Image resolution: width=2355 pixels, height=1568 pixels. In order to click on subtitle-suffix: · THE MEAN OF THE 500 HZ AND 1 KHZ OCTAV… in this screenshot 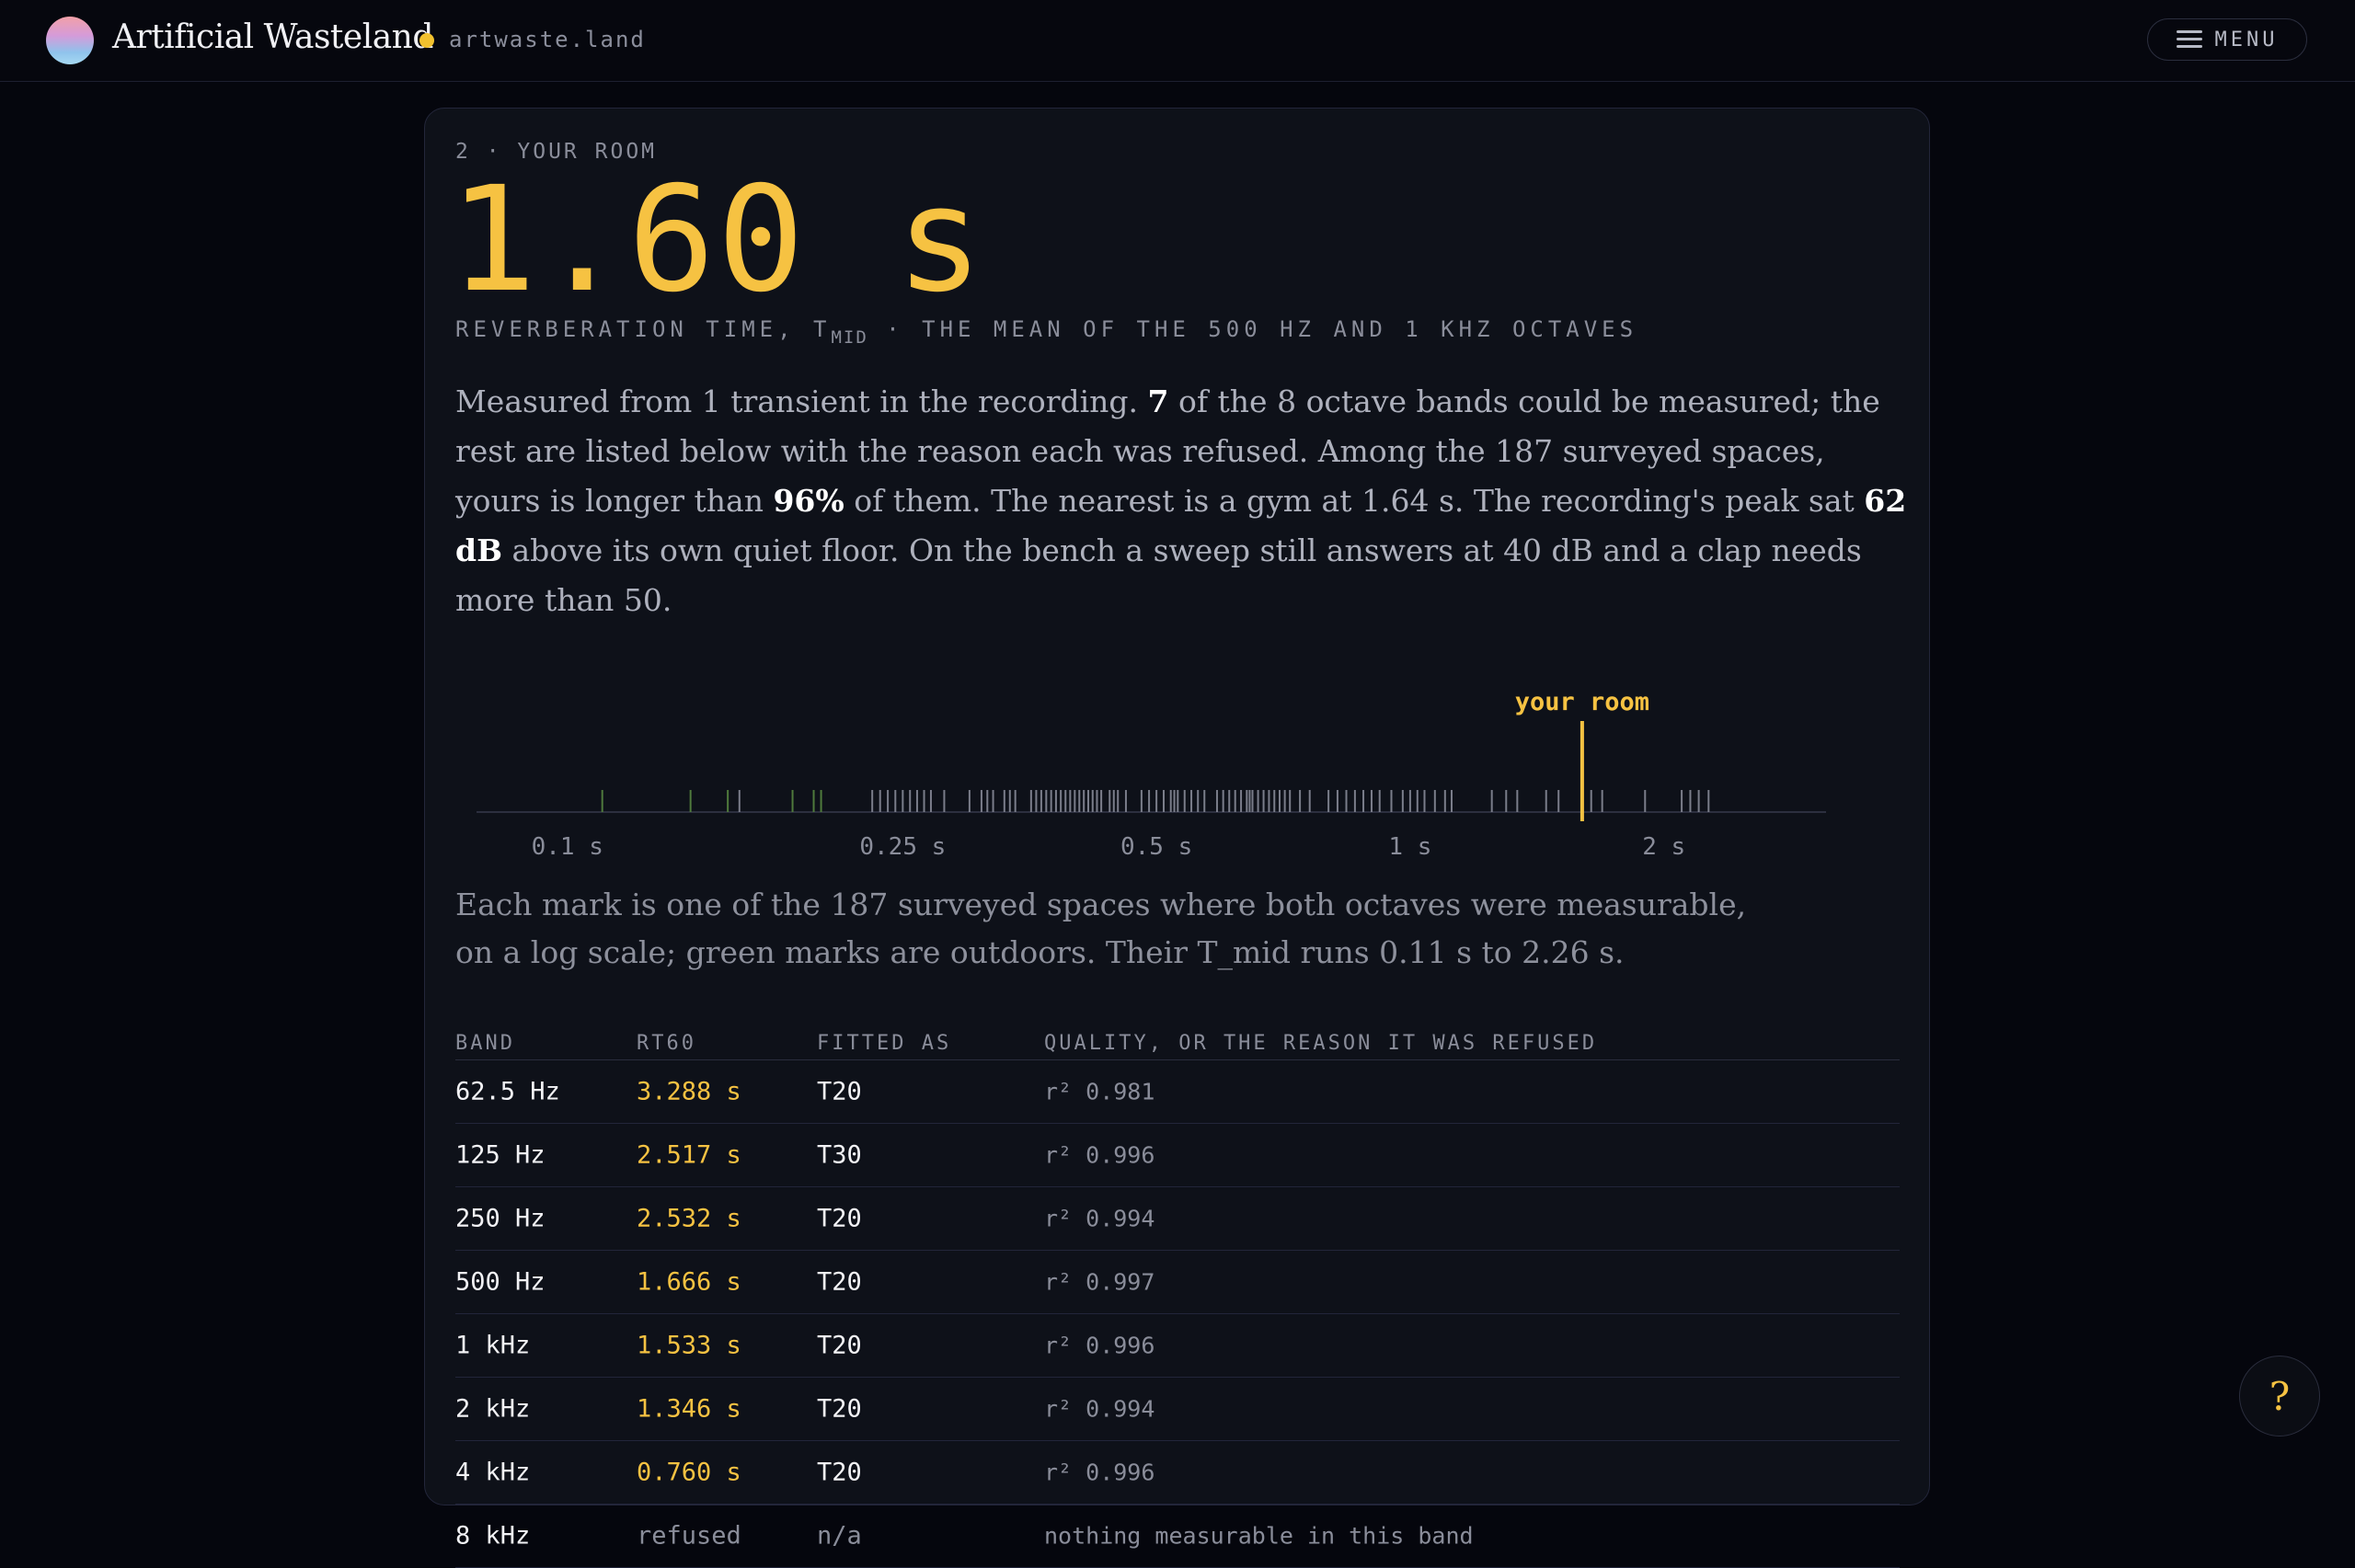, I will do `click(1252, 329)`.